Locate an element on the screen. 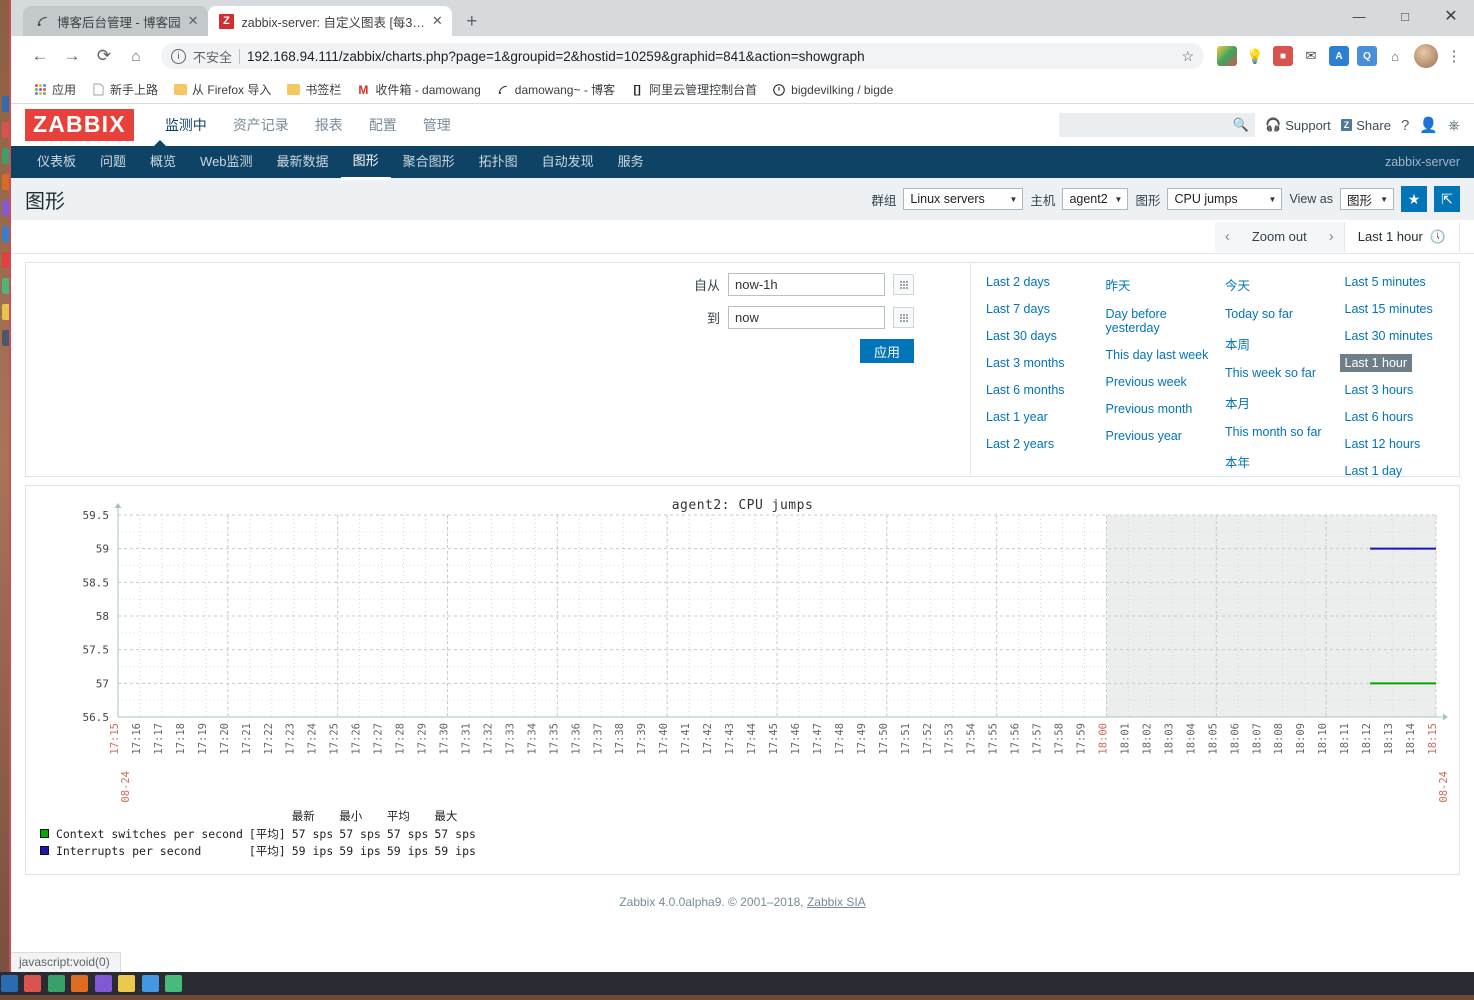 This screenshot has width=1474, height=1000. quick-range-this-month-so-far: This month so far is located at coordinates (1273, 432).